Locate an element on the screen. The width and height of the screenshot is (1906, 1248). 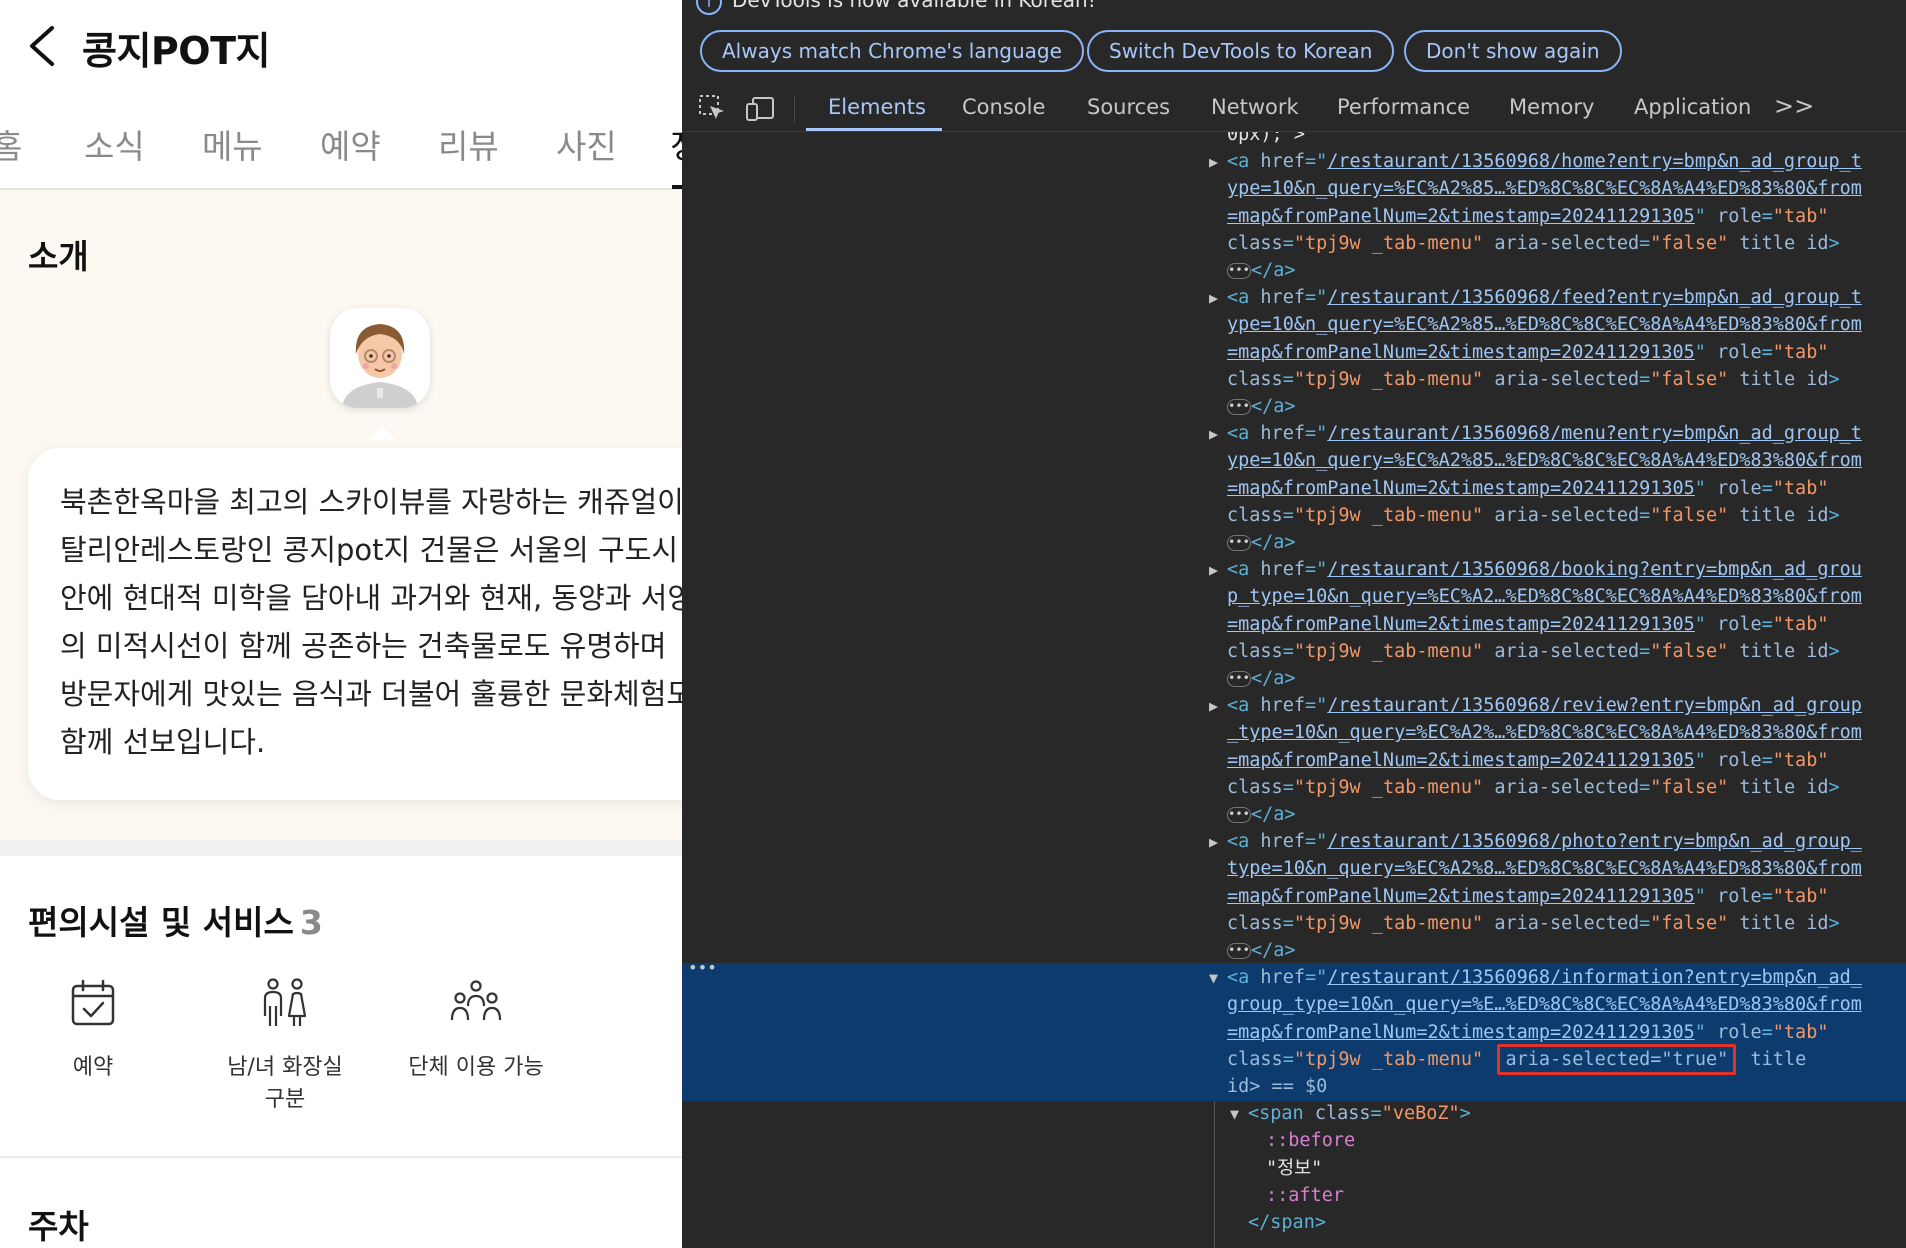
owner-avatar is located at coordinates (380, 358).